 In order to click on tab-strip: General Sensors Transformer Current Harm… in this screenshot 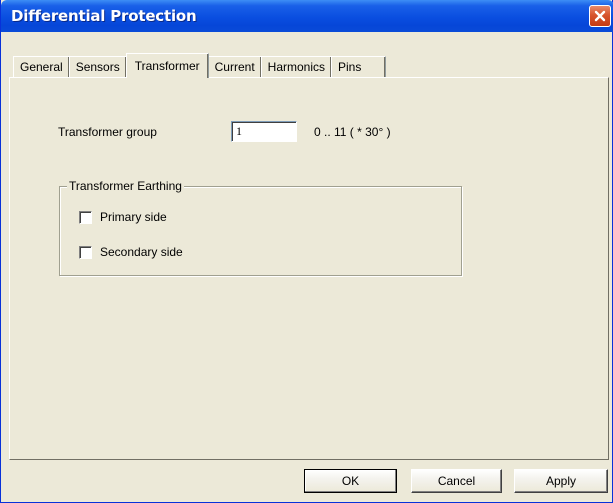, I will do `click(200, 65)`.